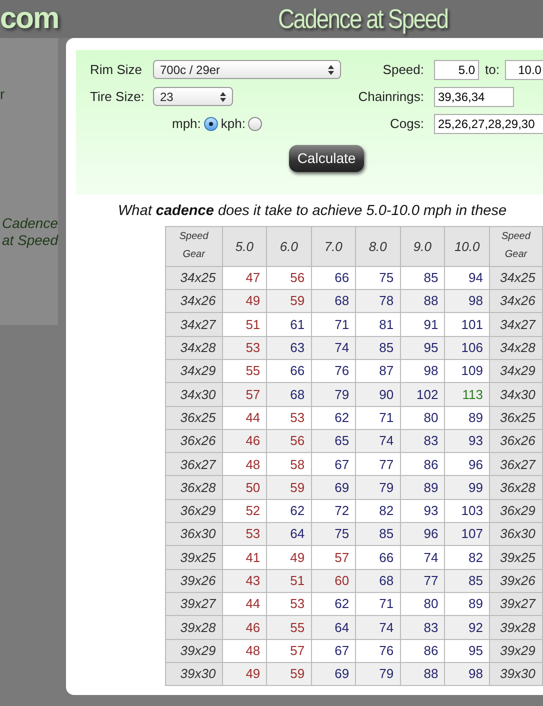 This screenshot has width=543, height=706. What do you see at coordinates (313, 211) in the screenshot?
I see `question-text: What cadence does it take to achieve 5.0-10.0 mph in these` at bounding box center [313, 211].